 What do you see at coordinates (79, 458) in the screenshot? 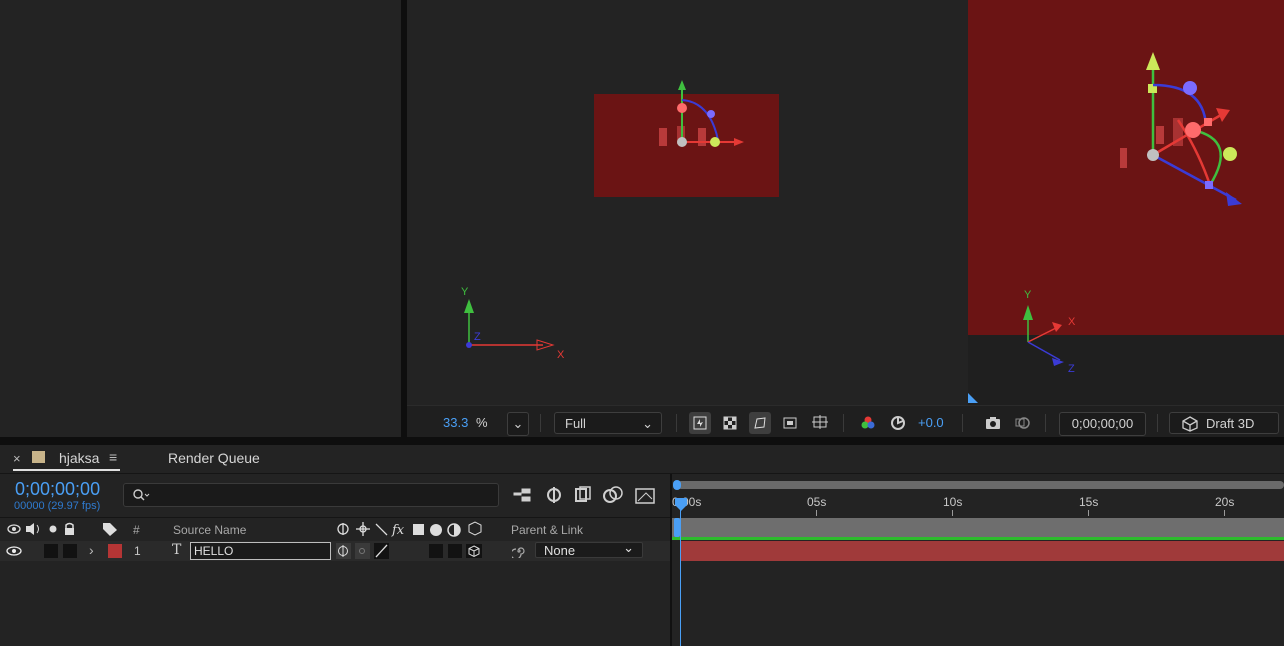
I see `tab-composition: hjaksa` at bounding box center [79, 458].